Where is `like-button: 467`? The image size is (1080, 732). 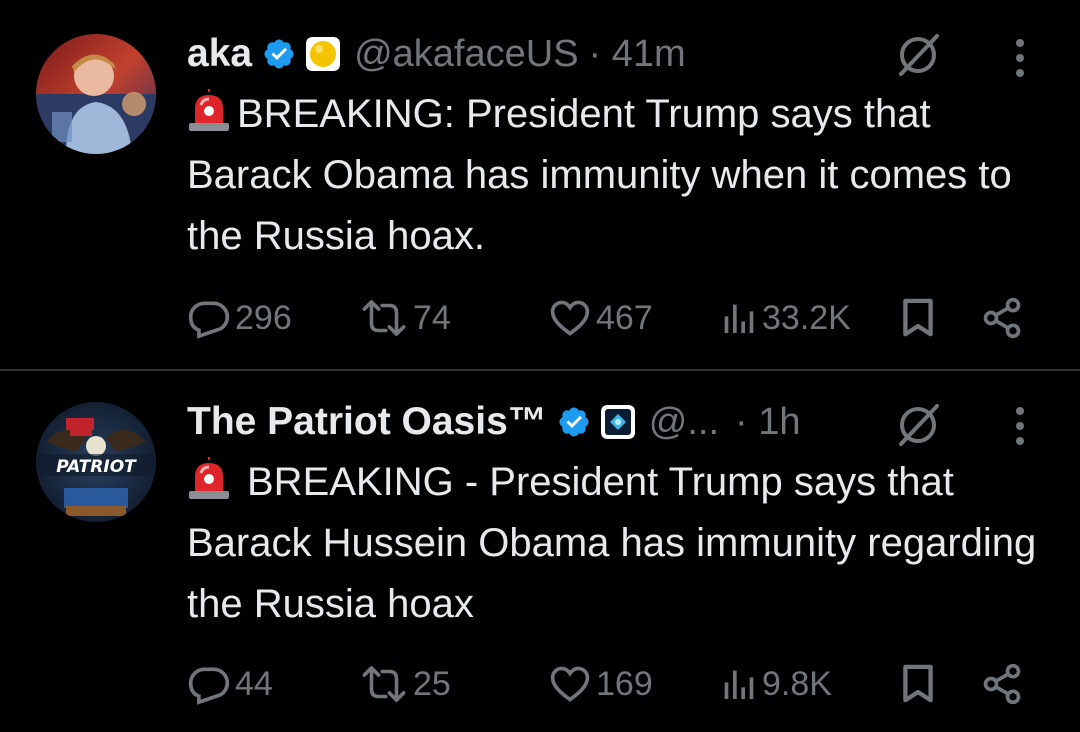
like-button: 467 is located at coordinates (600, 318).